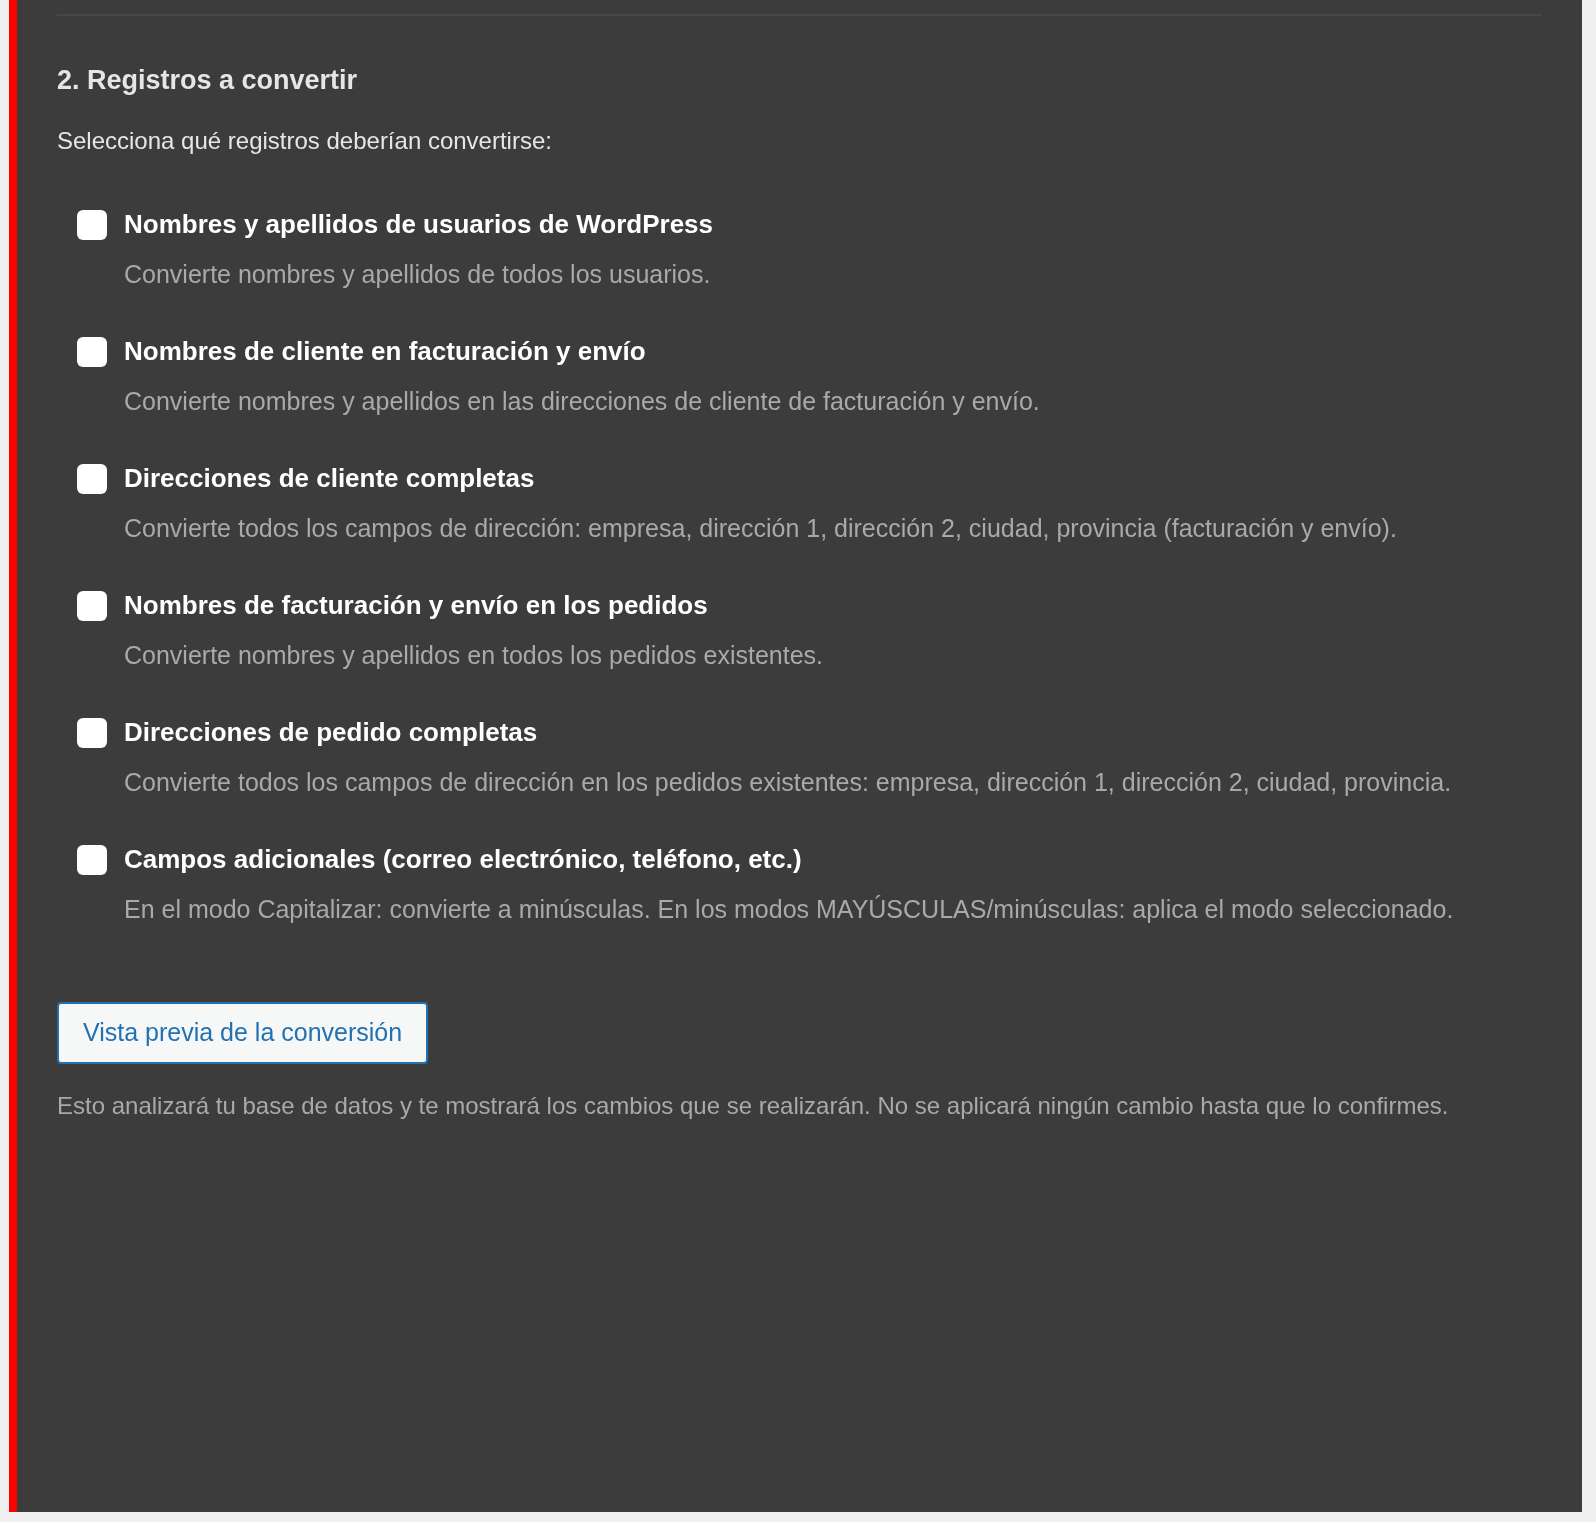  What do you see at coordinates (385, 351) in the screenshot?
I see `option-label: Nombres de cliente en facturación y envío` at bounding box center [385, 351].